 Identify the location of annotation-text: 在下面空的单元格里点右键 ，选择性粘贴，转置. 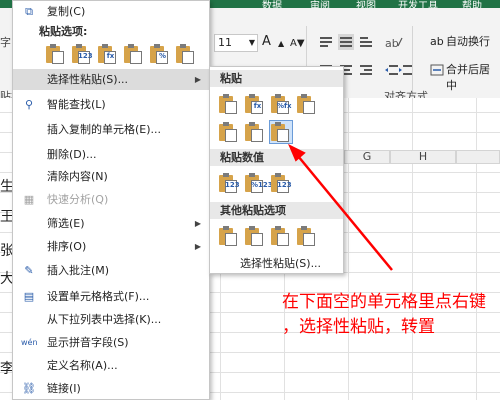
(384, 314).